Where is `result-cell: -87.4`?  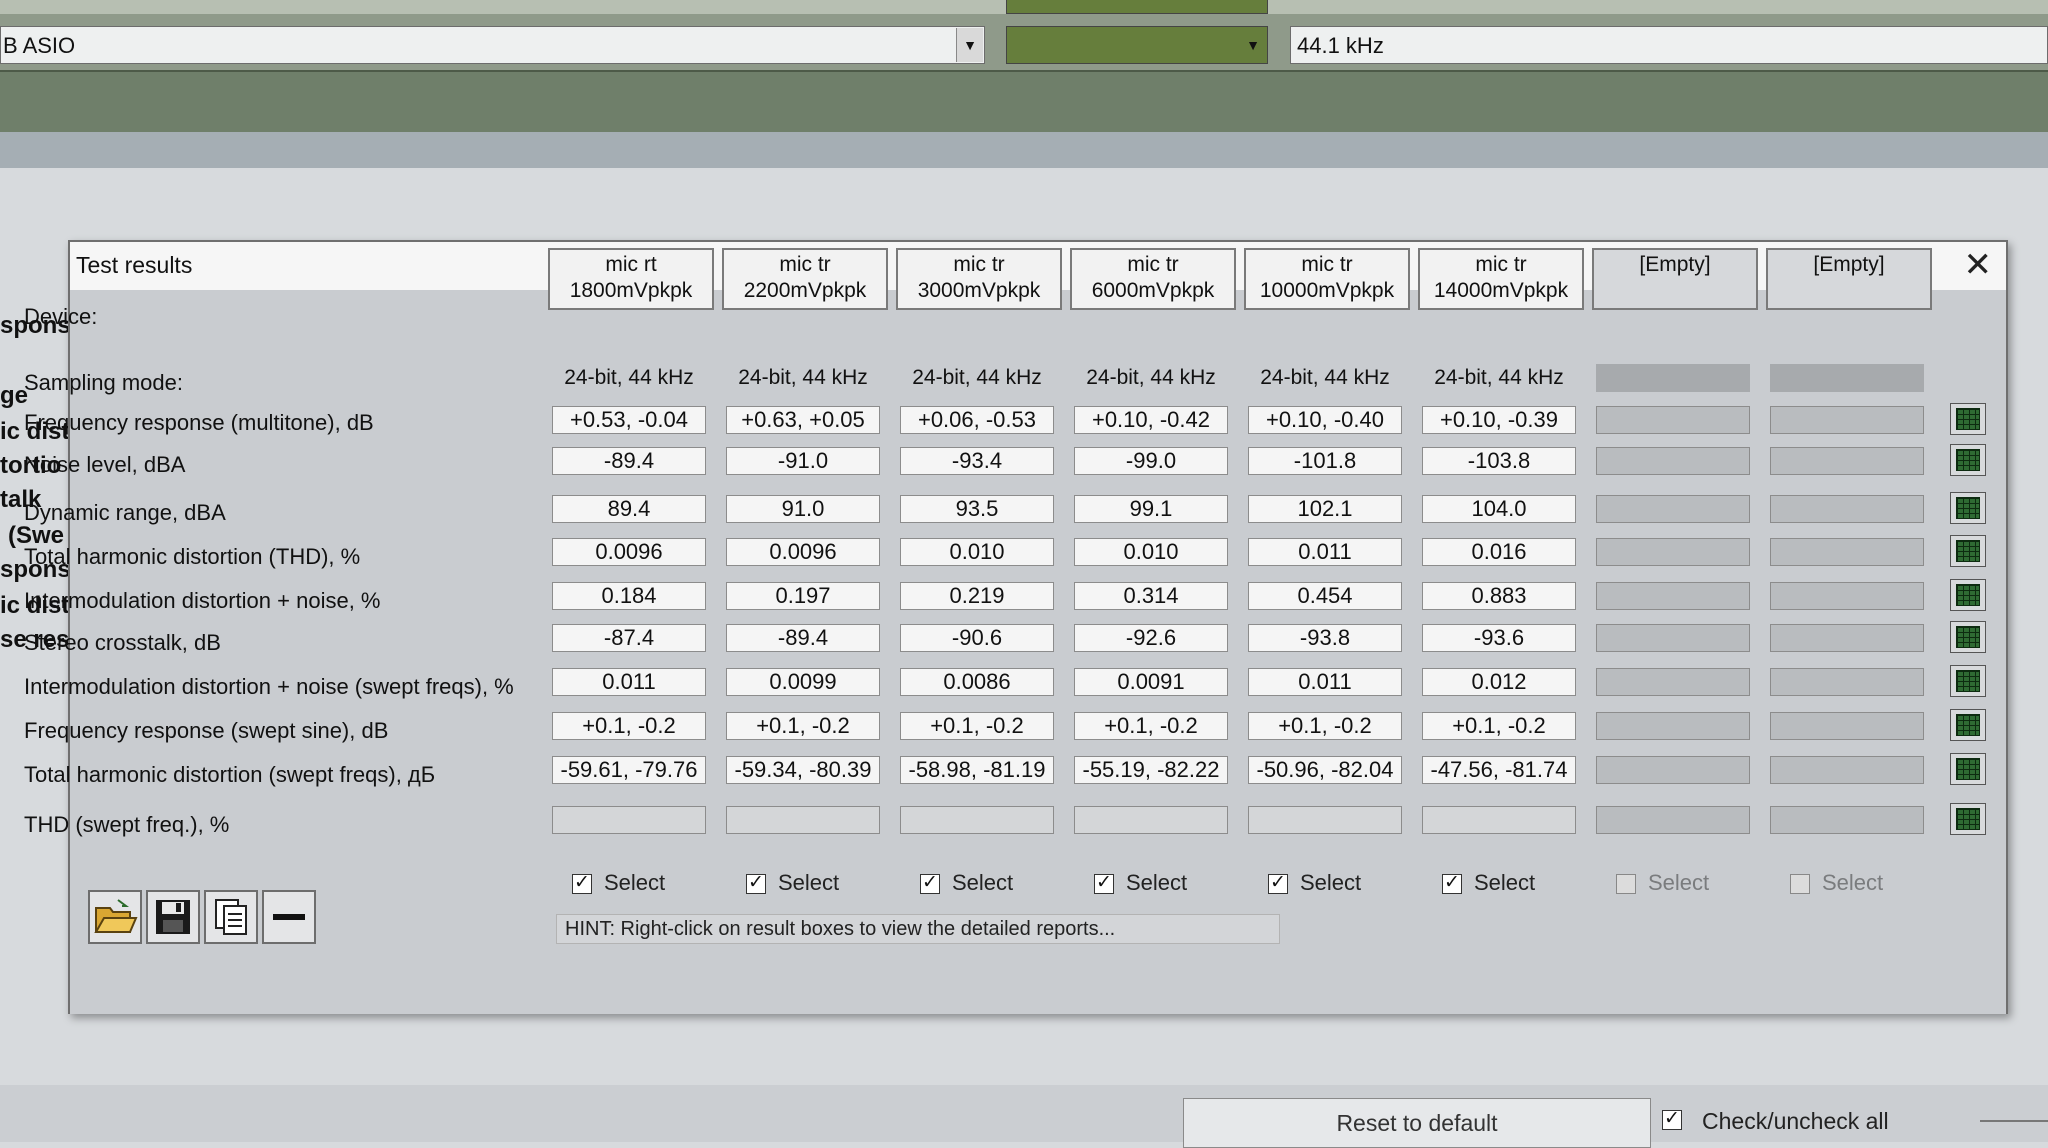 result-cell: -87.4 is located at coordinates (629, 638).